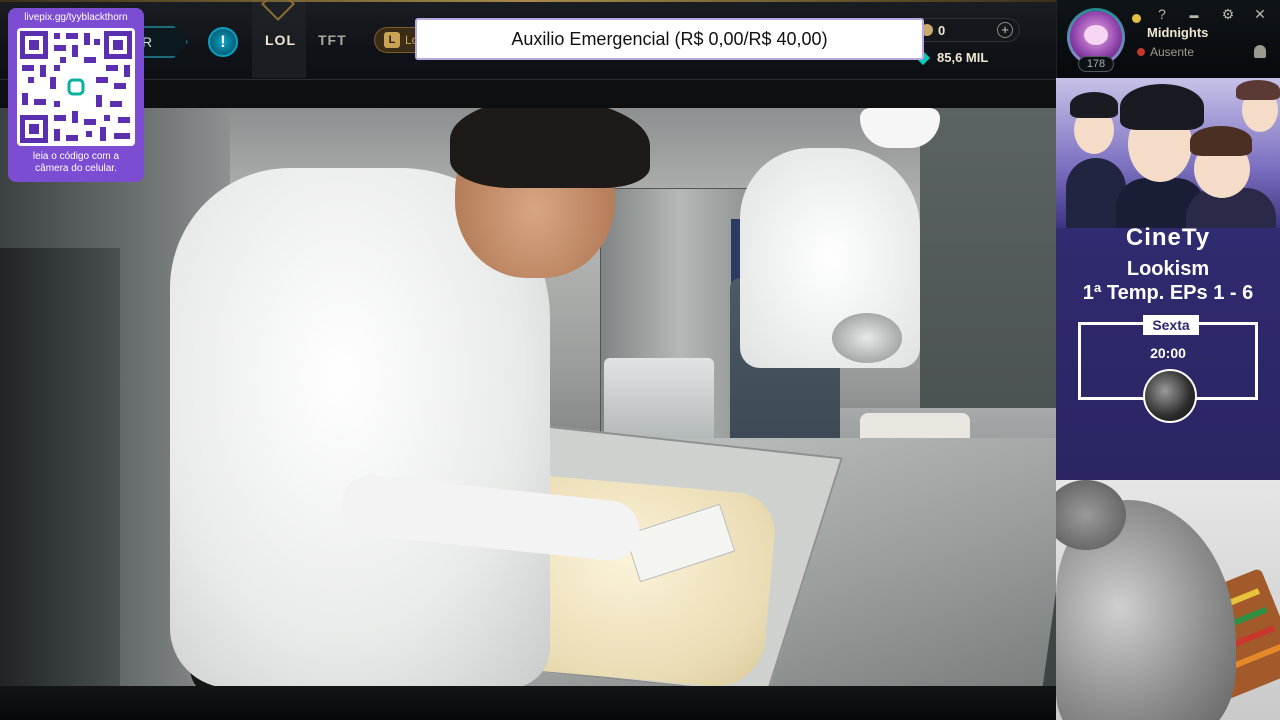 This screenshot has height=720, width=1280. I want to click on close-icon: ✕, so click(1260, 14).